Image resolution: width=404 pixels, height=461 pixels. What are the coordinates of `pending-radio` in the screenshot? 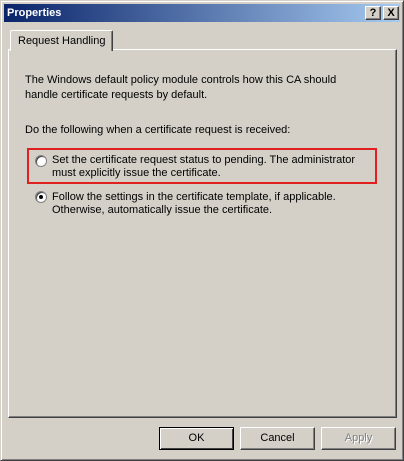 It's located at (41, 161).